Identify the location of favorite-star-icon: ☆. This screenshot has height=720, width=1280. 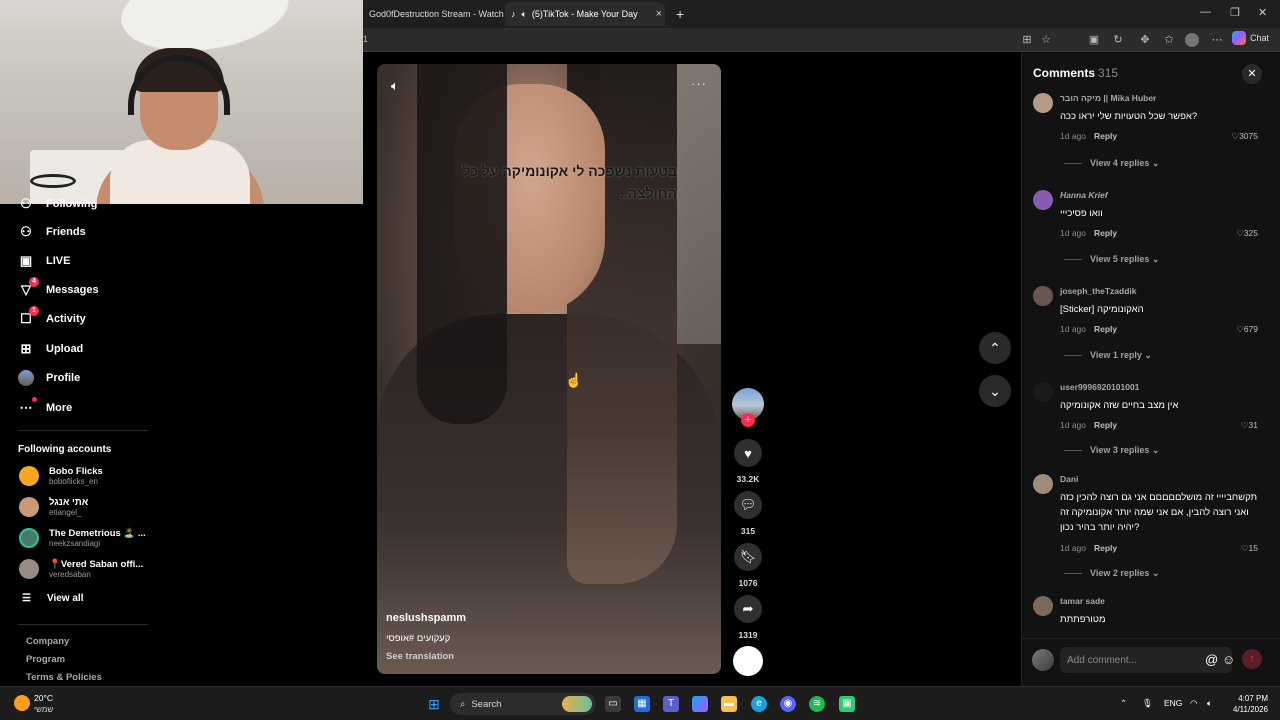
(1046, 40).